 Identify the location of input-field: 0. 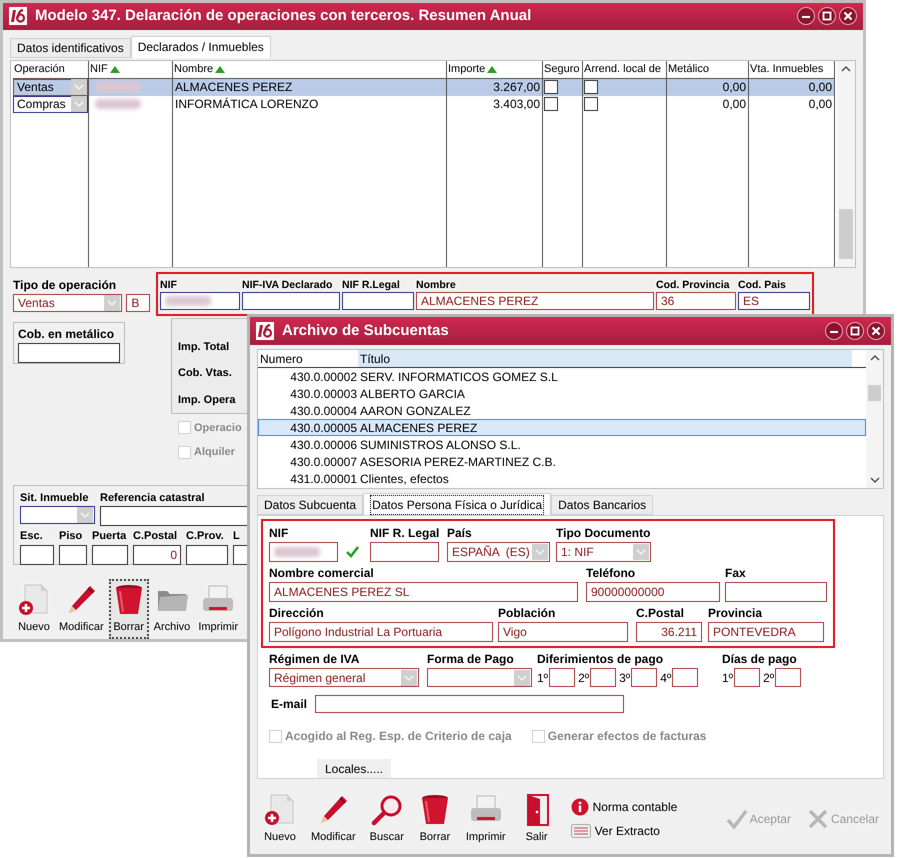
(157, 554).